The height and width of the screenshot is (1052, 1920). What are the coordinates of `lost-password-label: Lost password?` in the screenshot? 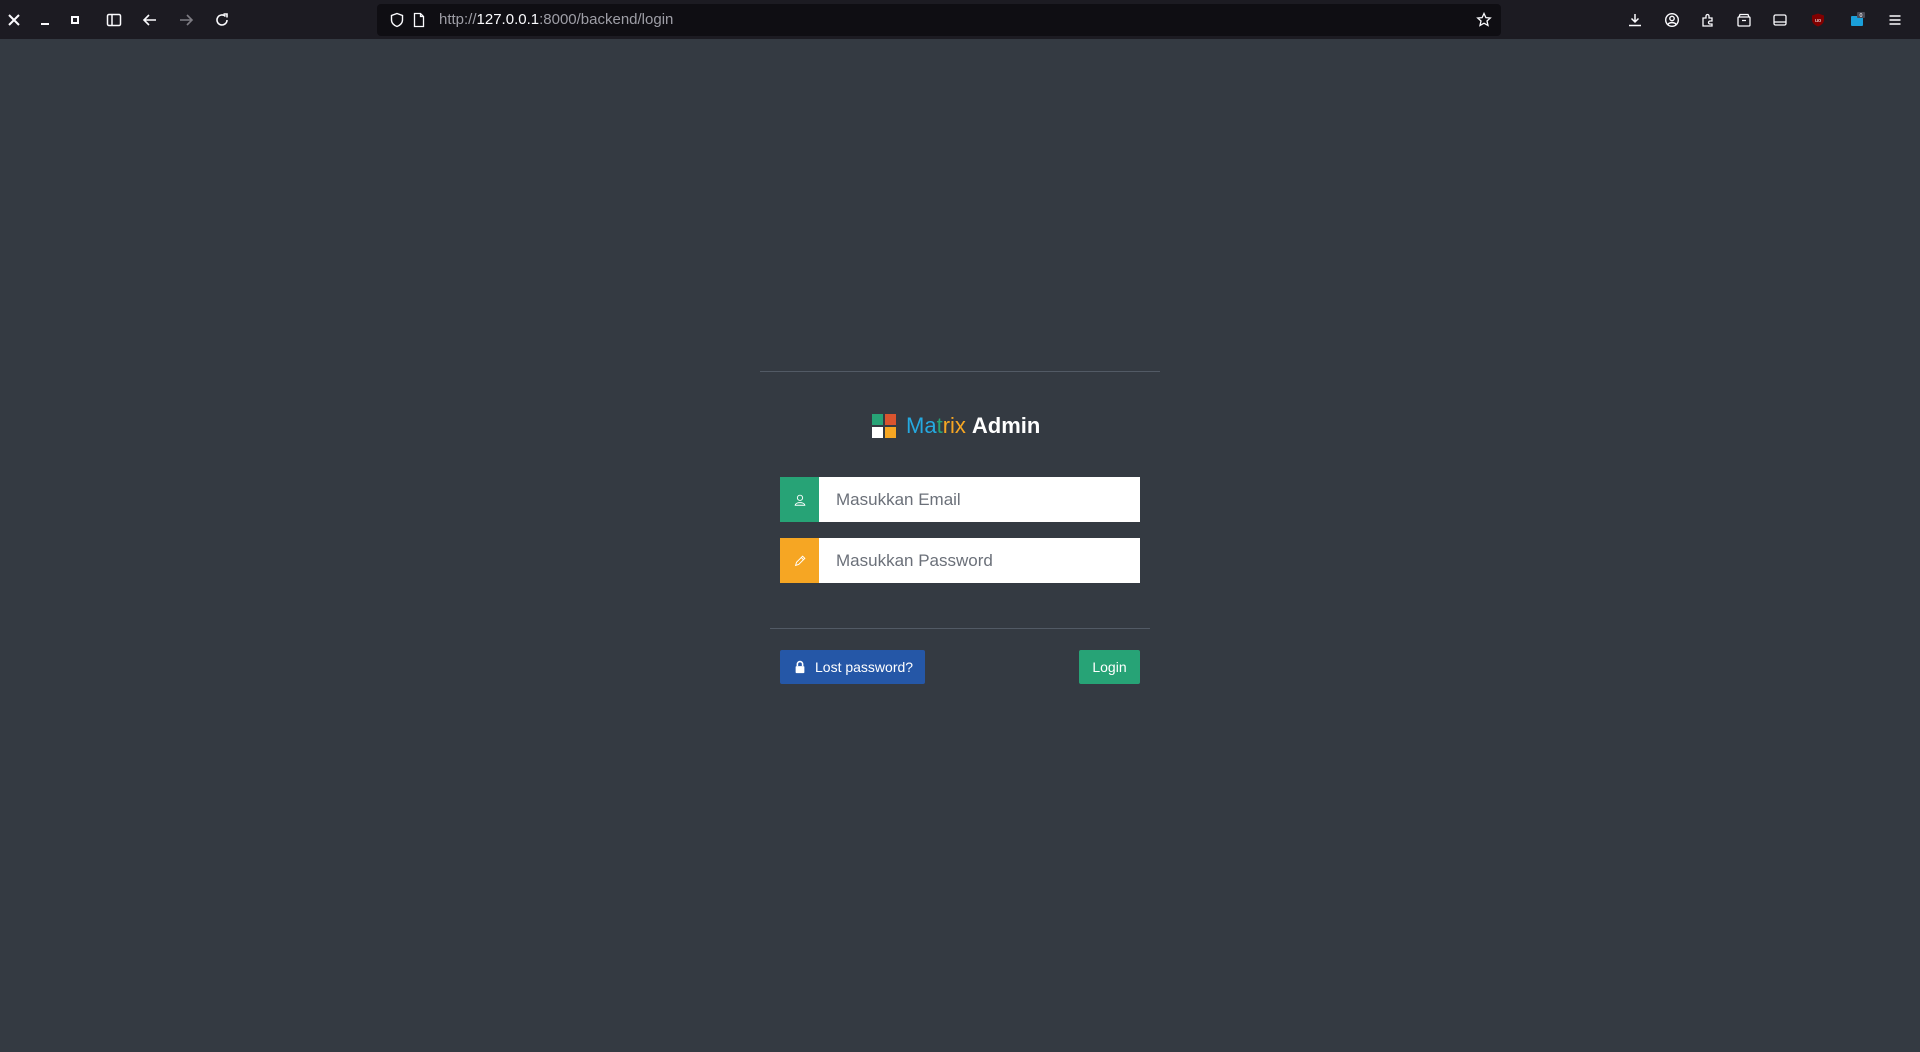 It's located at (864, 667).